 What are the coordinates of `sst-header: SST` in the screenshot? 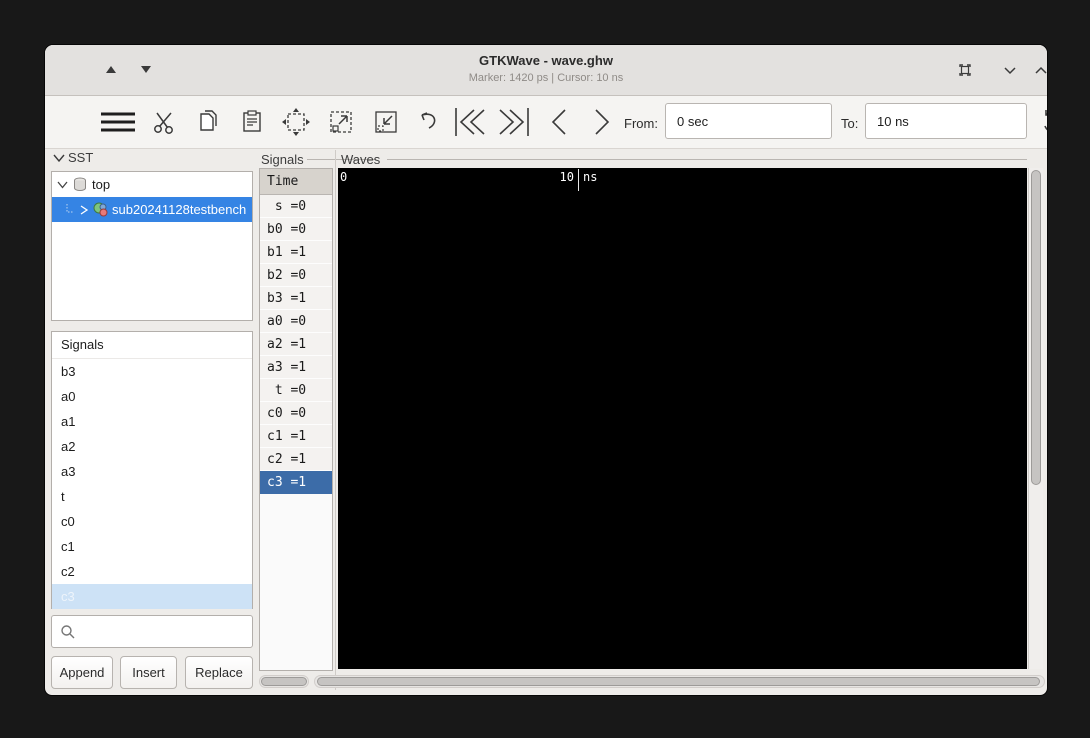 It's located at (73, 157).